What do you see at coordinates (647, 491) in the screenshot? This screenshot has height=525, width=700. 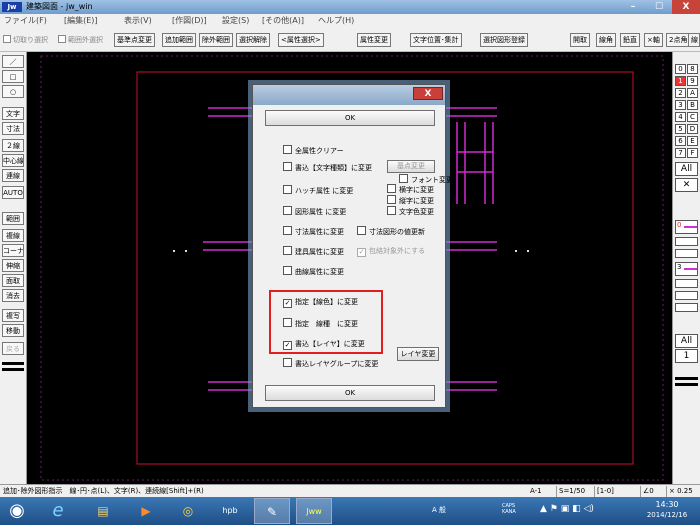 I see `status-angle: ∠0` at bounding box center [647, 491].